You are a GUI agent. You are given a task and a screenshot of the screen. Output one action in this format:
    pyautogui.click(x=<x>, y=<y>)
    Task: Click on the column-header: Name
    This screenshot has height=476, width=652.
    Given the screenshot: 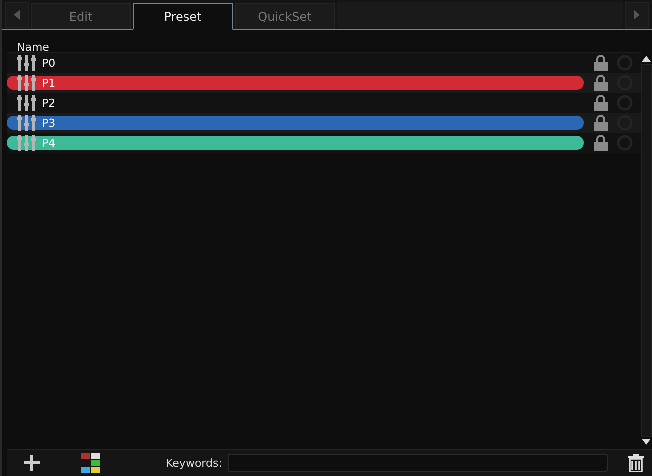 What is the action you would take?
    pyautogui.click(x=33, y=47)
    